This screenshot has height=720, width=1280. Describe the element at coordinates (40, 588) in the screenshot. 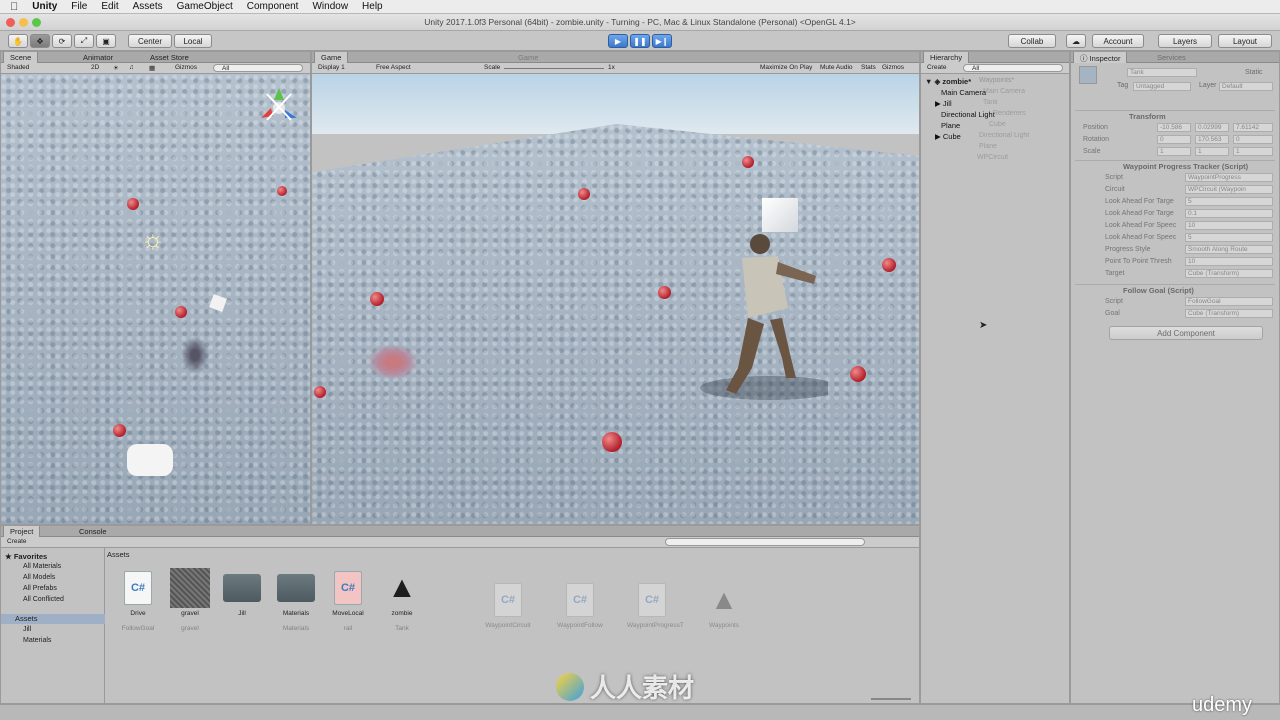

I see `favorite-all-prefabs: All Prefabs` at that location.